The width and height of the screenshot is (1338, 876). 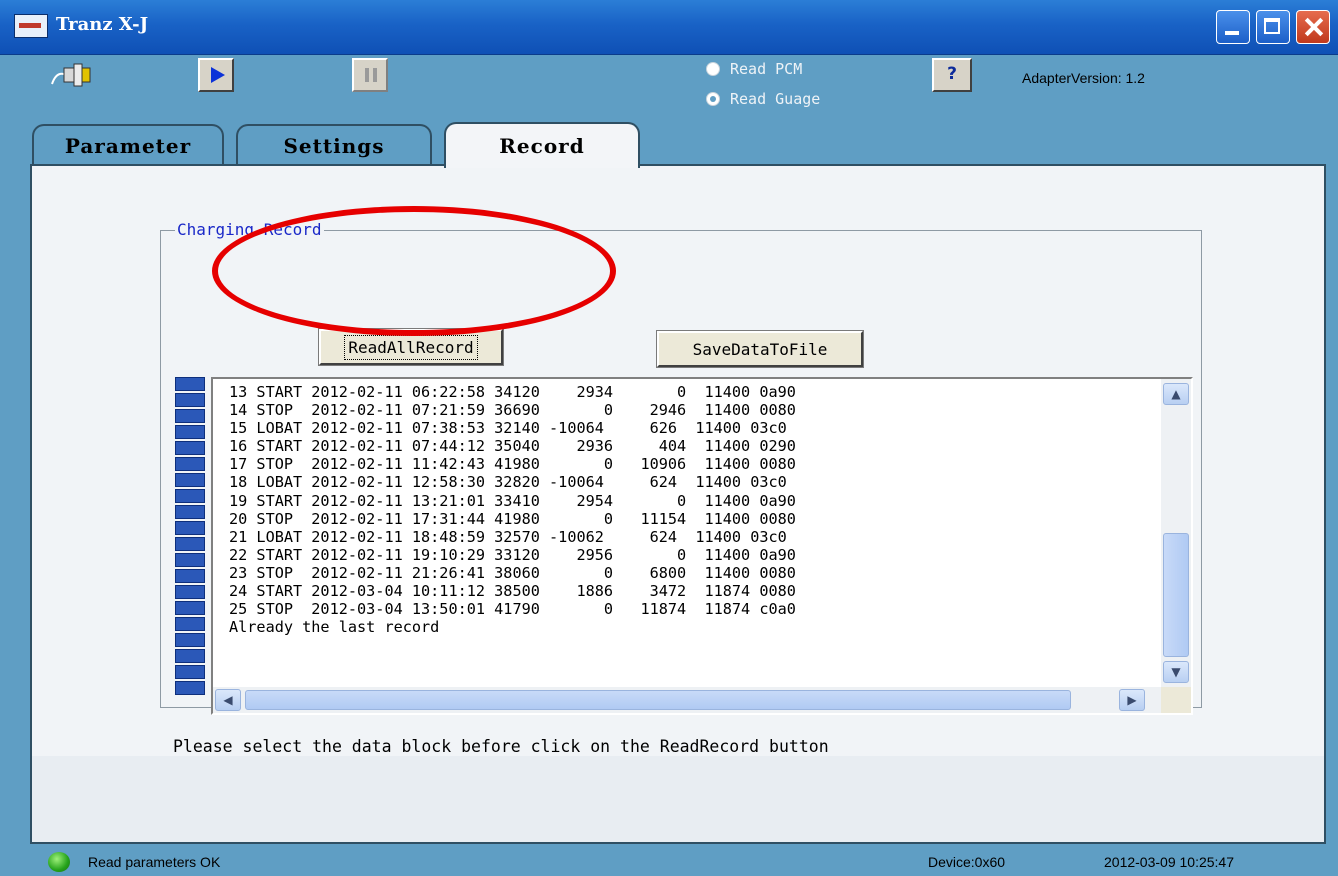 I want to click on window-title: Tranz X-J, so click(x=102, y=24).